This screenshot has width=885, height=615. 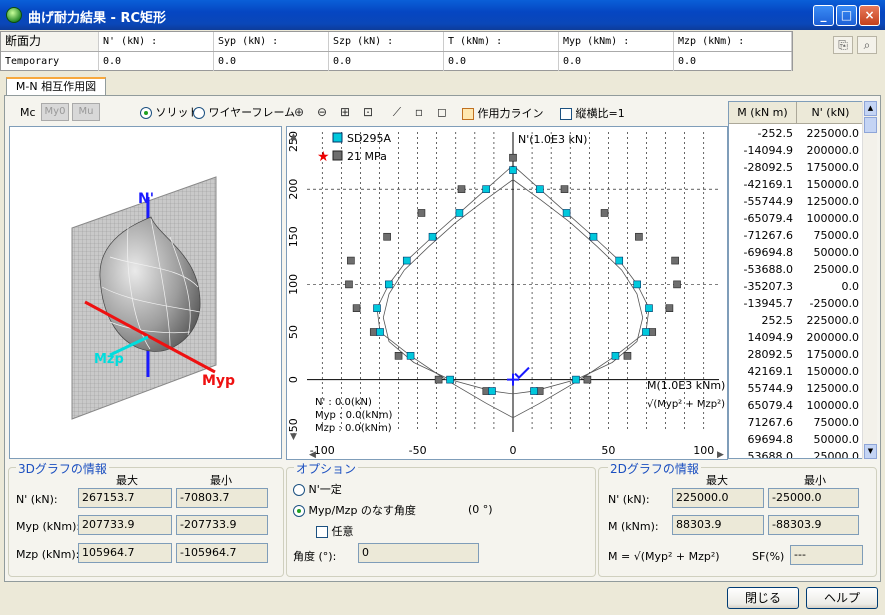 I want to click on mn-cell-n: 0.0, so click(x=850, y=286).